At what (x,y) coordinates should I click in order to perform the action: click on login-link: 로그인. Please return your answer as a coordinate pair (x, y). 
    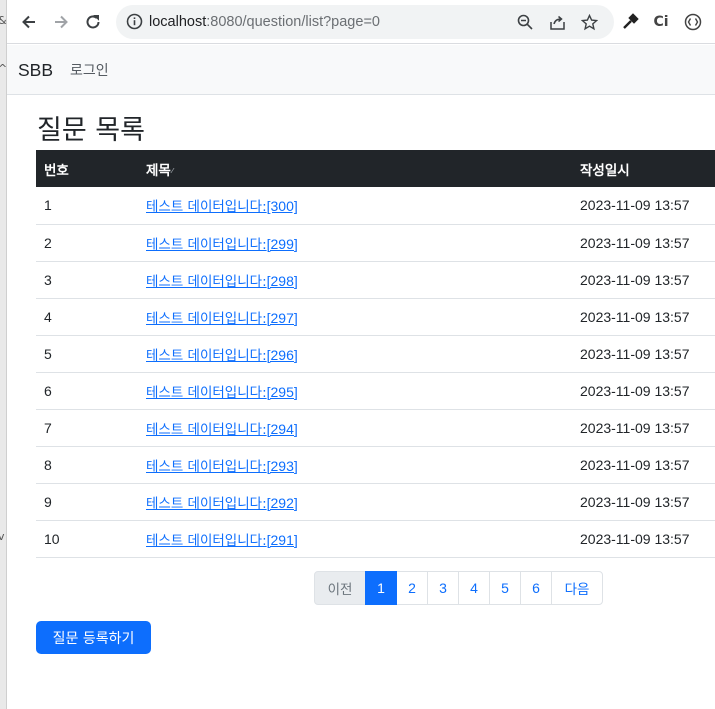
    Looking at the image, I should click on (89, 70).